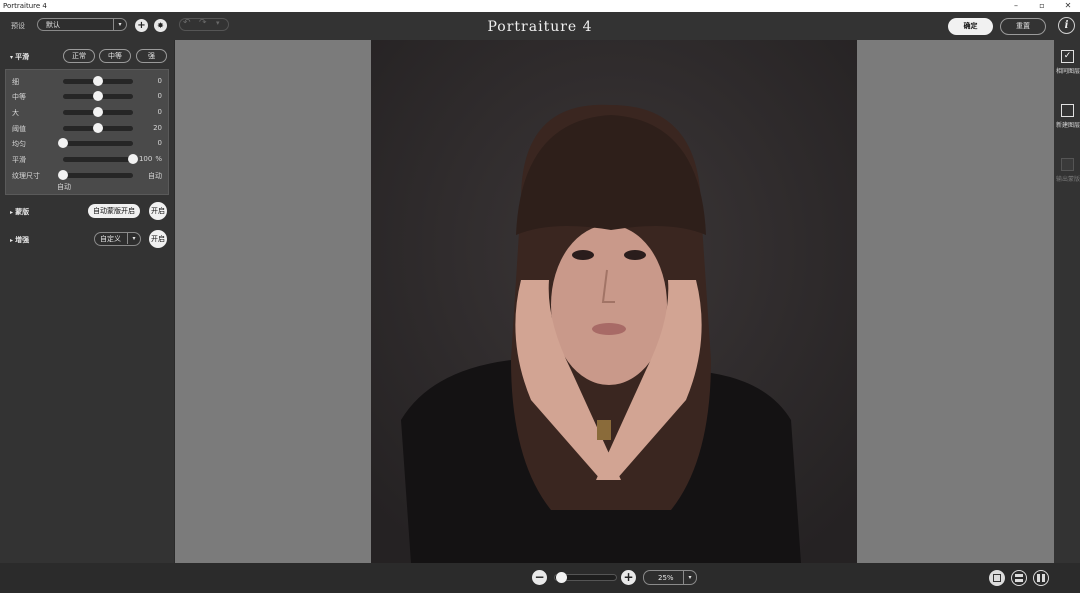 Image resolution: width=1080 pixels, height=593 pixels. Describe the element at coordinates (115, 56) in the screenshot. I see `preset-medium-button: 中等` at that location.